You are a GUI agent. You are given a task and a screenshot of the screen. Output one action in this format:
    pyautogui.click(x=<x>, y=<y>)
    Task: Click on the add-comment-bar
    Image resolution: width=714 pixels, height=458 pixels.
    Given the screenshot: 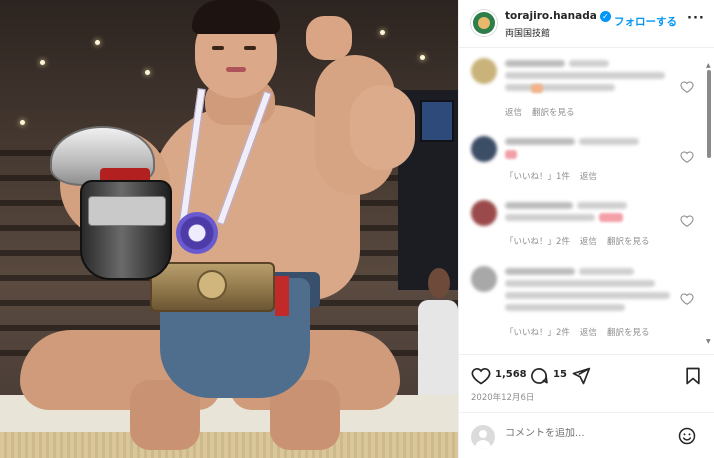 What is the action you would take?
    pyautogui.click(x=586, y=435)
    